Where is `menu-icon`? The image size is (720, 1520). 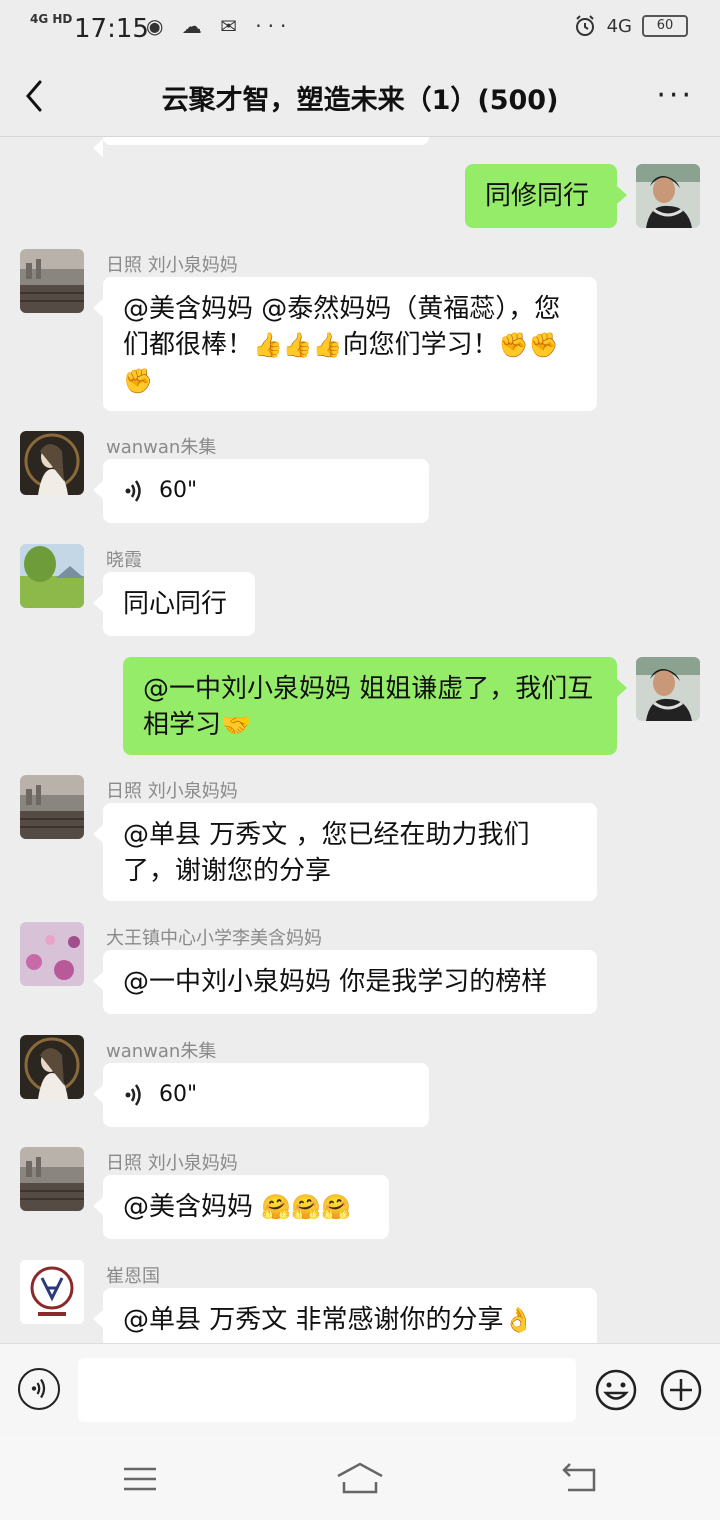
menu-icon is located at coordinates (140, 1479).